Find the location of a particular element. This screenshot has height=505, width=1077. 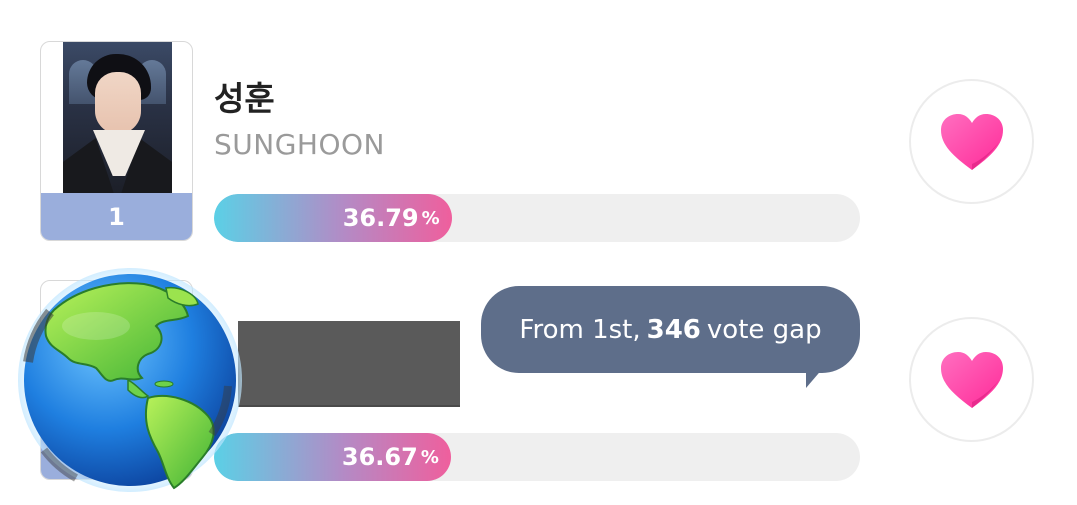

artist-photo-card: 1 is located at coordinates (116, 141).